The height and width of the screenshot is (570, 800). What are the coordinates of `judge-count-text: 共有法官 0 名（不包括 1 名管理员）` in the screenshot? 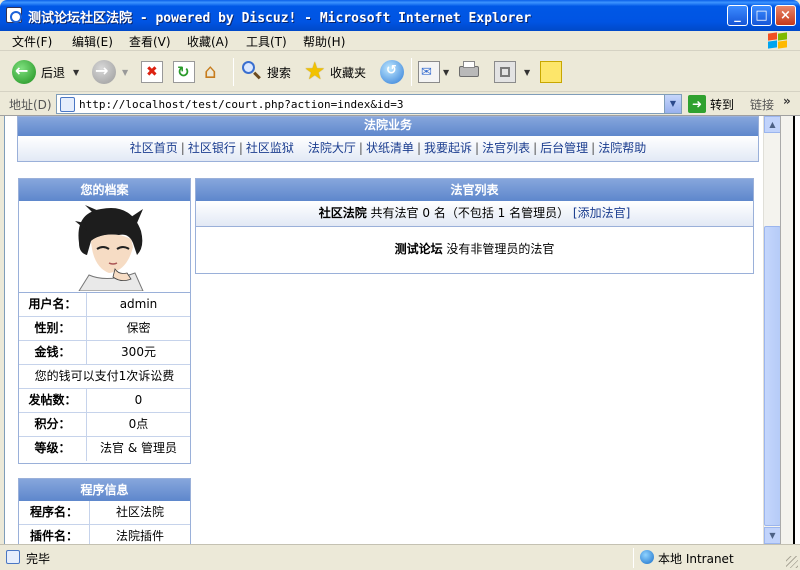 It's located at (468, 213).